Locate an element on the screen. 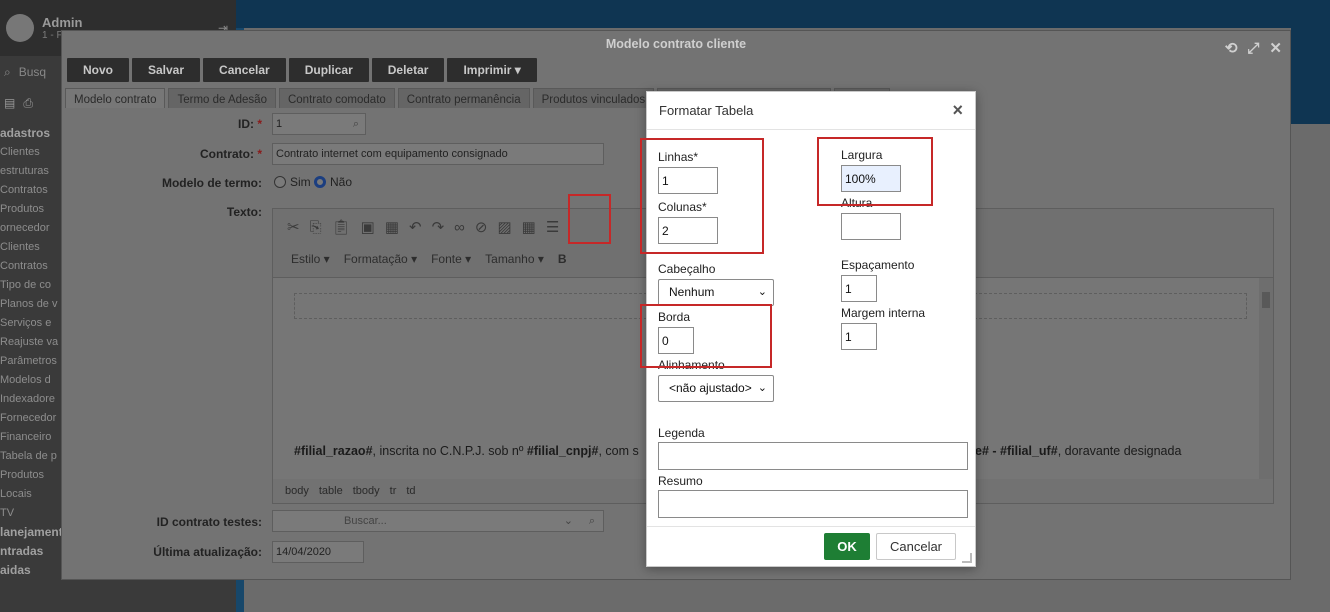 Image resolution: width=1330 pixels, height=612 pixels. print-icon: ⎙ is located at coordinates (28, 103).